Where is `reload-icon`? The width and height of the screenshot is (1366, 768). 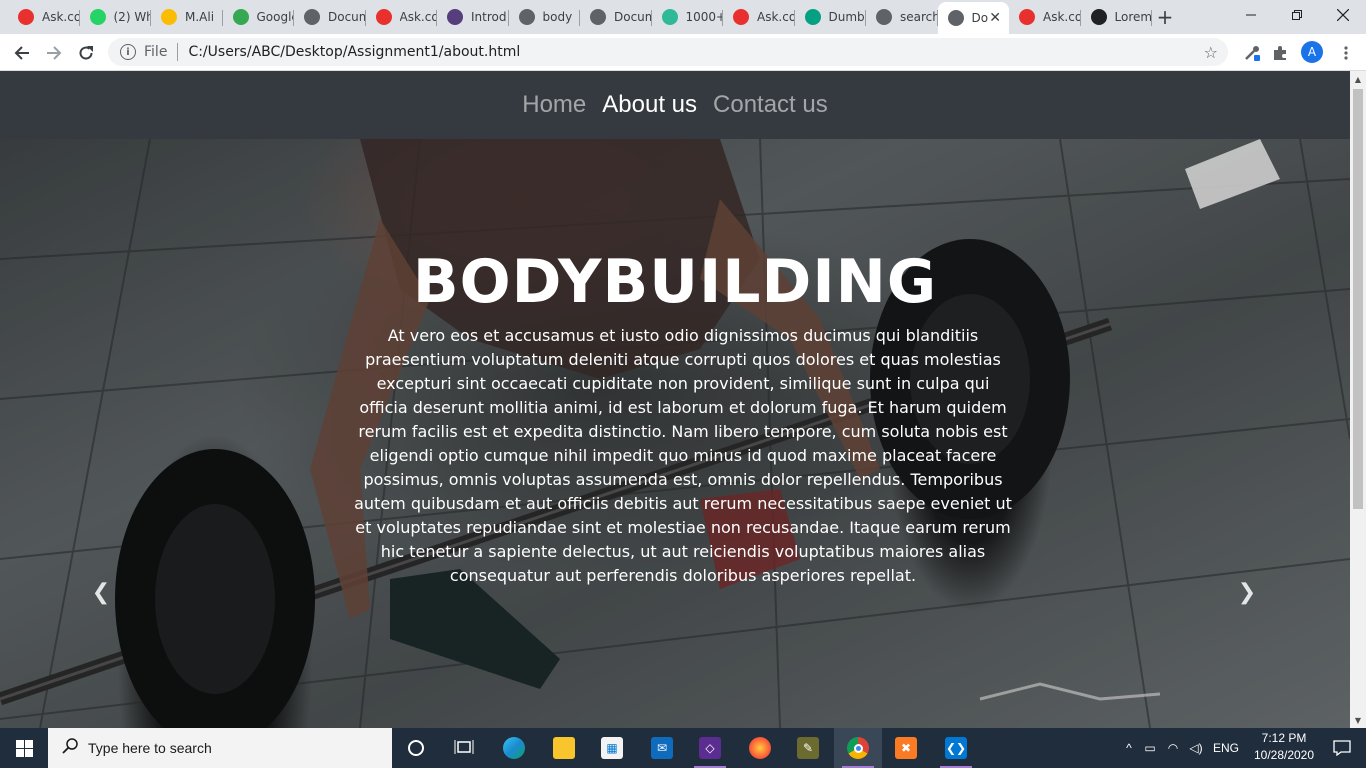
reload-icon is located at coordinates (86, 53).